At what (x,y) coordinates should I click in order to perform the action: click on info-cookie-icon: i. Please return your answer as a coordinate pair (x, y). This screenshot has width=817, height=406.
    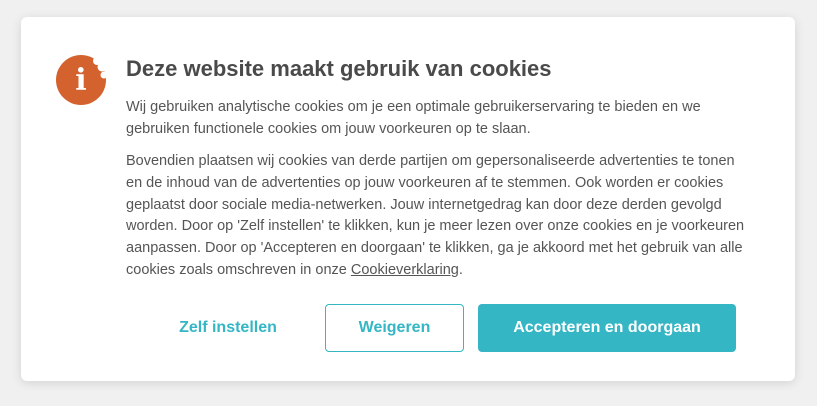
    Looking at the image, I should click on (81, 80).